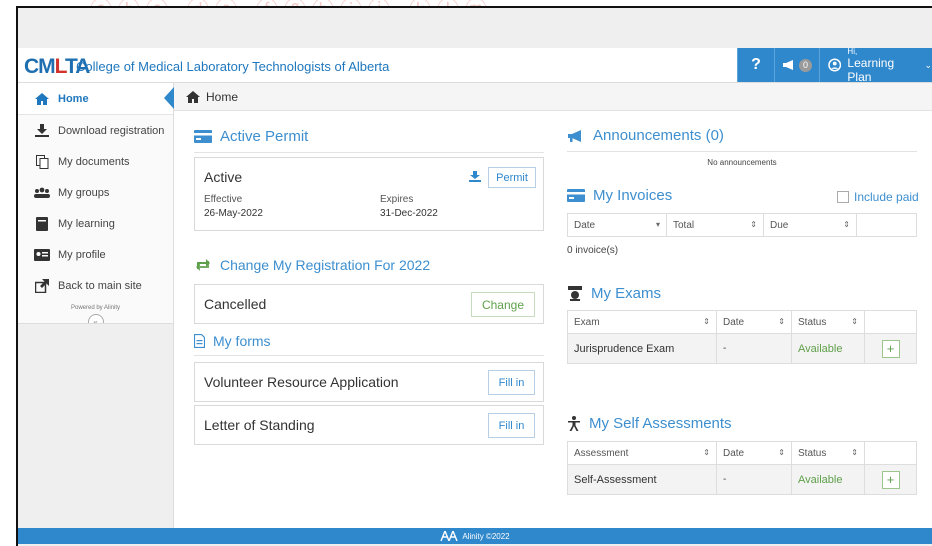 Image resolution: width=932 pixels, height=546 pixels. Describe the element at coordinates (886, 197) in the screenshot. I see `include-paid-label: Include paid` at that location.